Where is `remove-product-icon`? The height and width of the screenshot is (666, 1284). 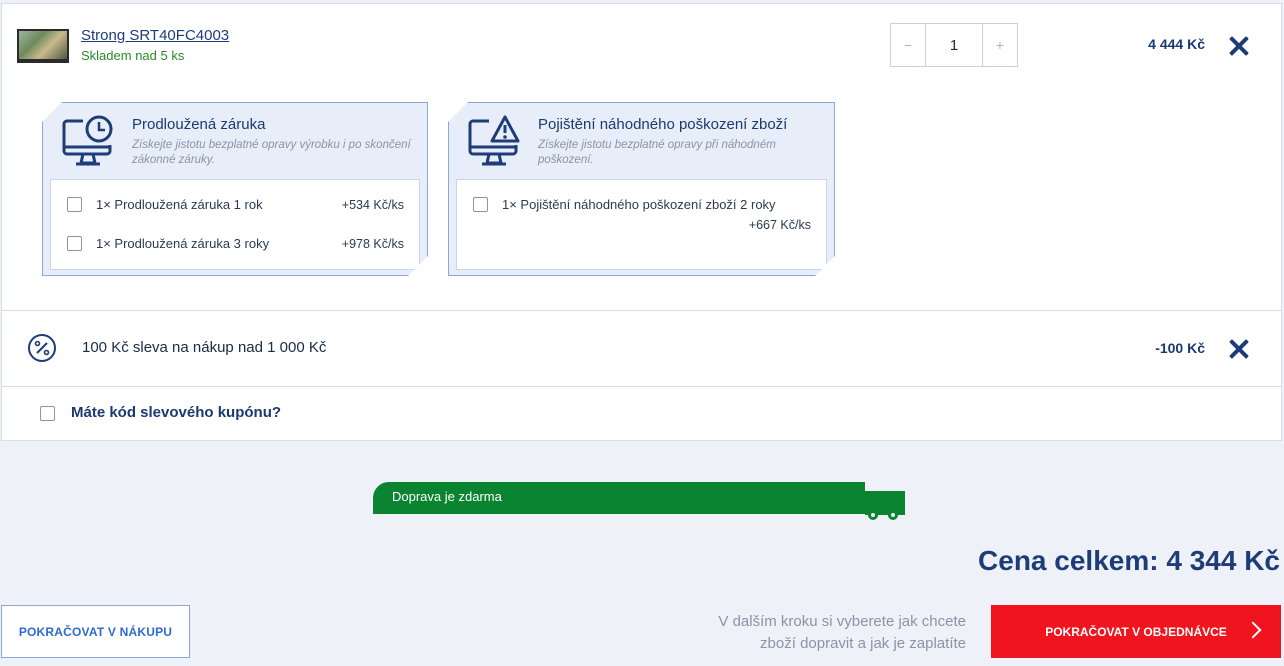
remove-product-icon is located at coordinates (1239, 46).